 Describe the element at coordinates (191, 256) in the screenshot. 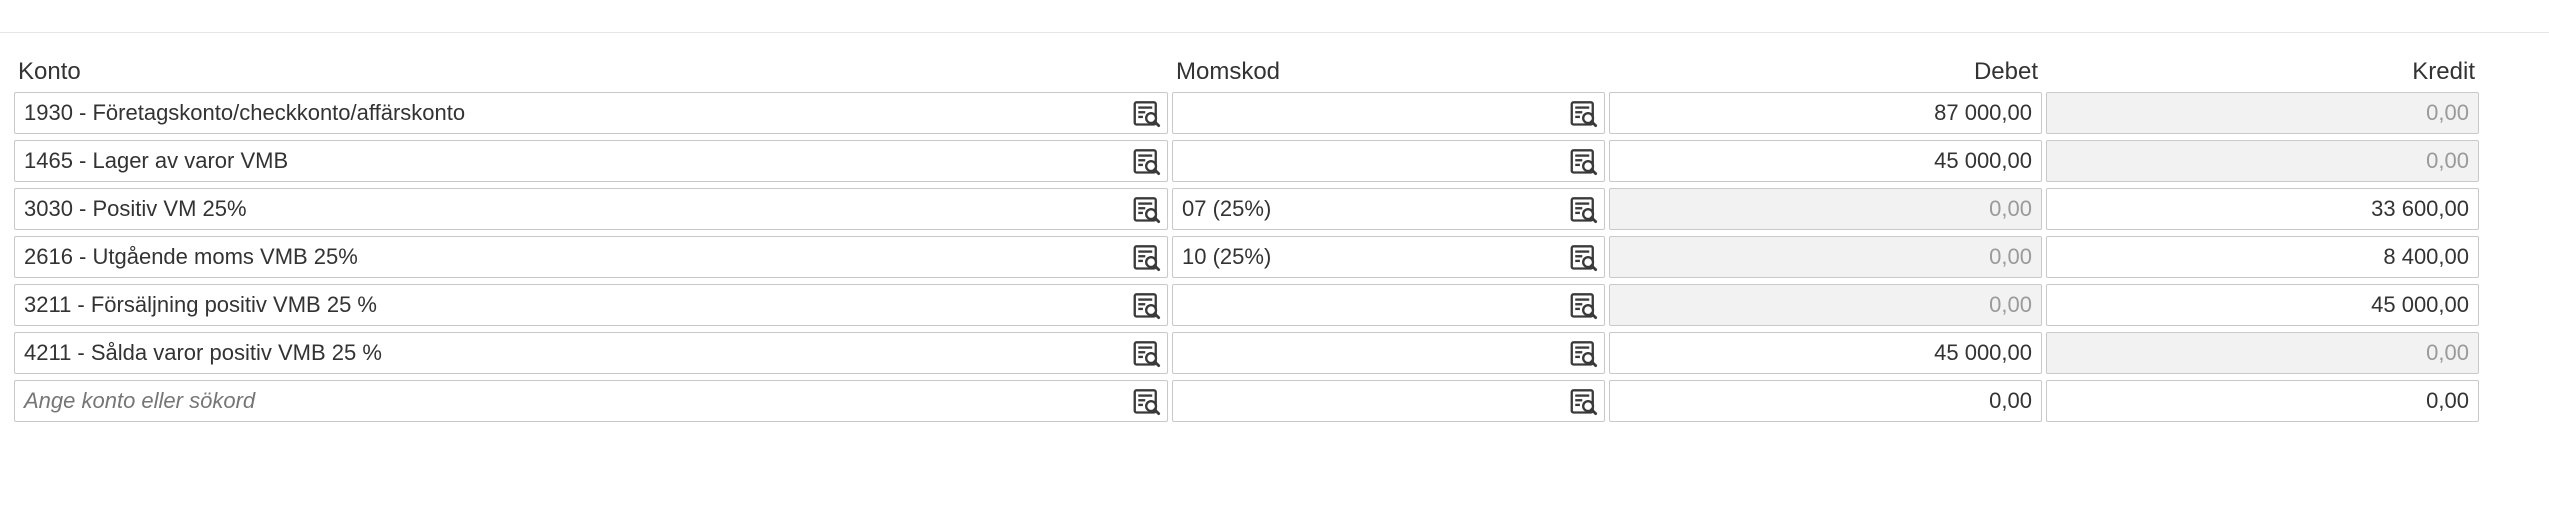

I see `konto-value: 2616 - Utgående moms VMB 25%` at that location.